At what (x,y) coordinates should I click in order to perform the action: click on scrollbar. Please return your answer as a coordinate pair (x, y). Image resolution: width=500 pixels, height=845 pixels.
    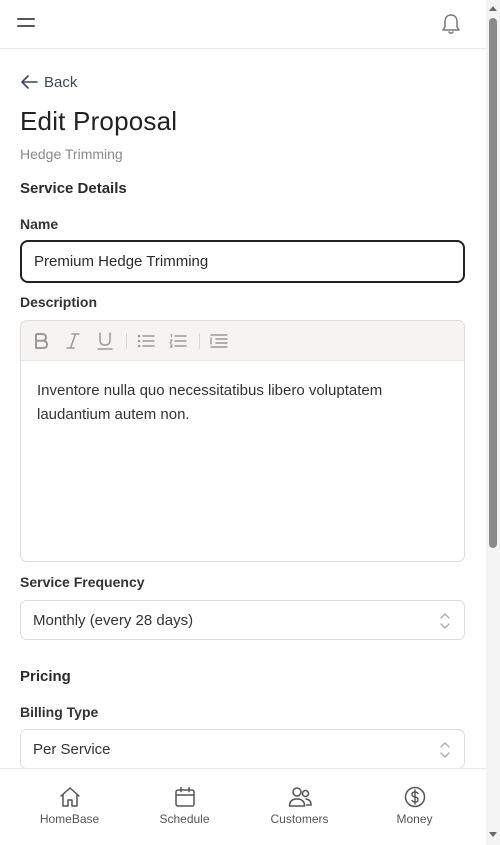
    Looking at the image, I should click on (493, 422).